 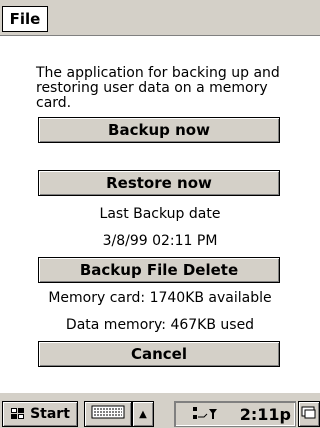 I want to click on input-panel-arrow-button: ▲, so click(x=143, y=414).